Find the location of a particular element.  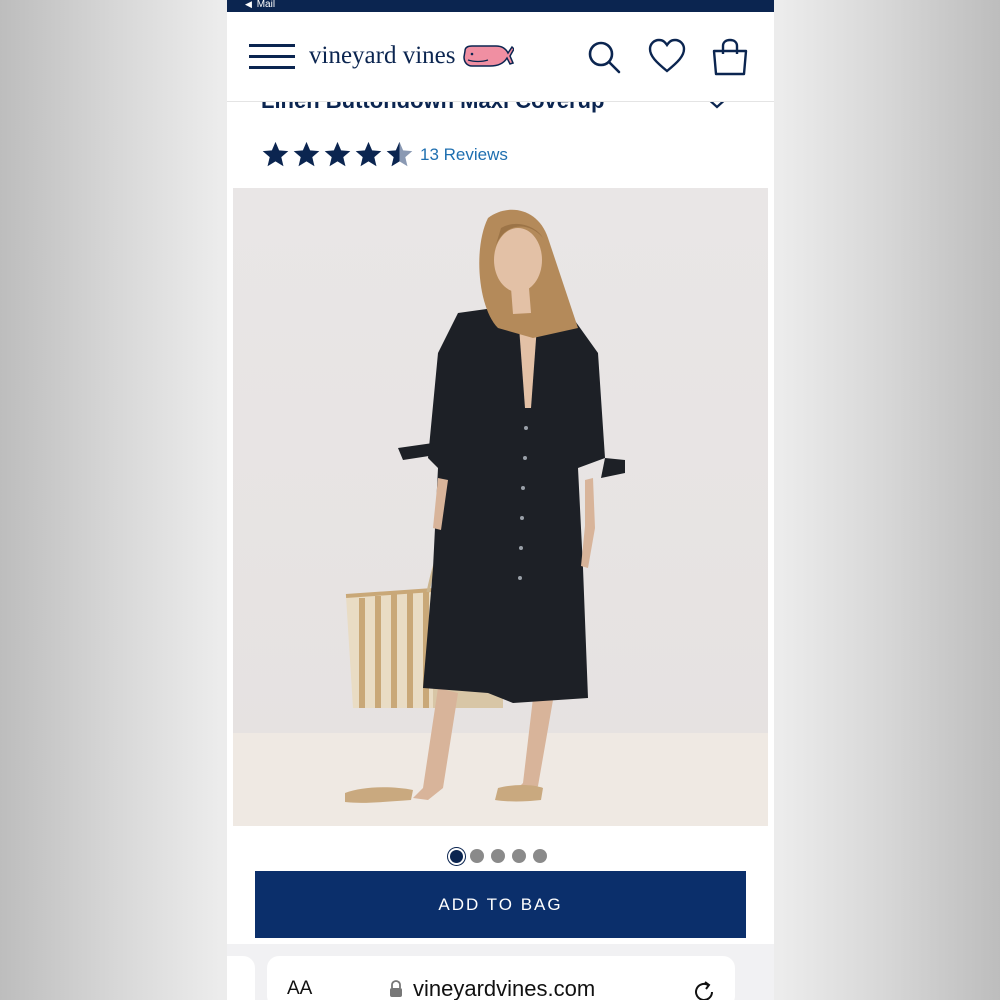

url-text: vineyardvines.com is located at coordinates (504, 988).